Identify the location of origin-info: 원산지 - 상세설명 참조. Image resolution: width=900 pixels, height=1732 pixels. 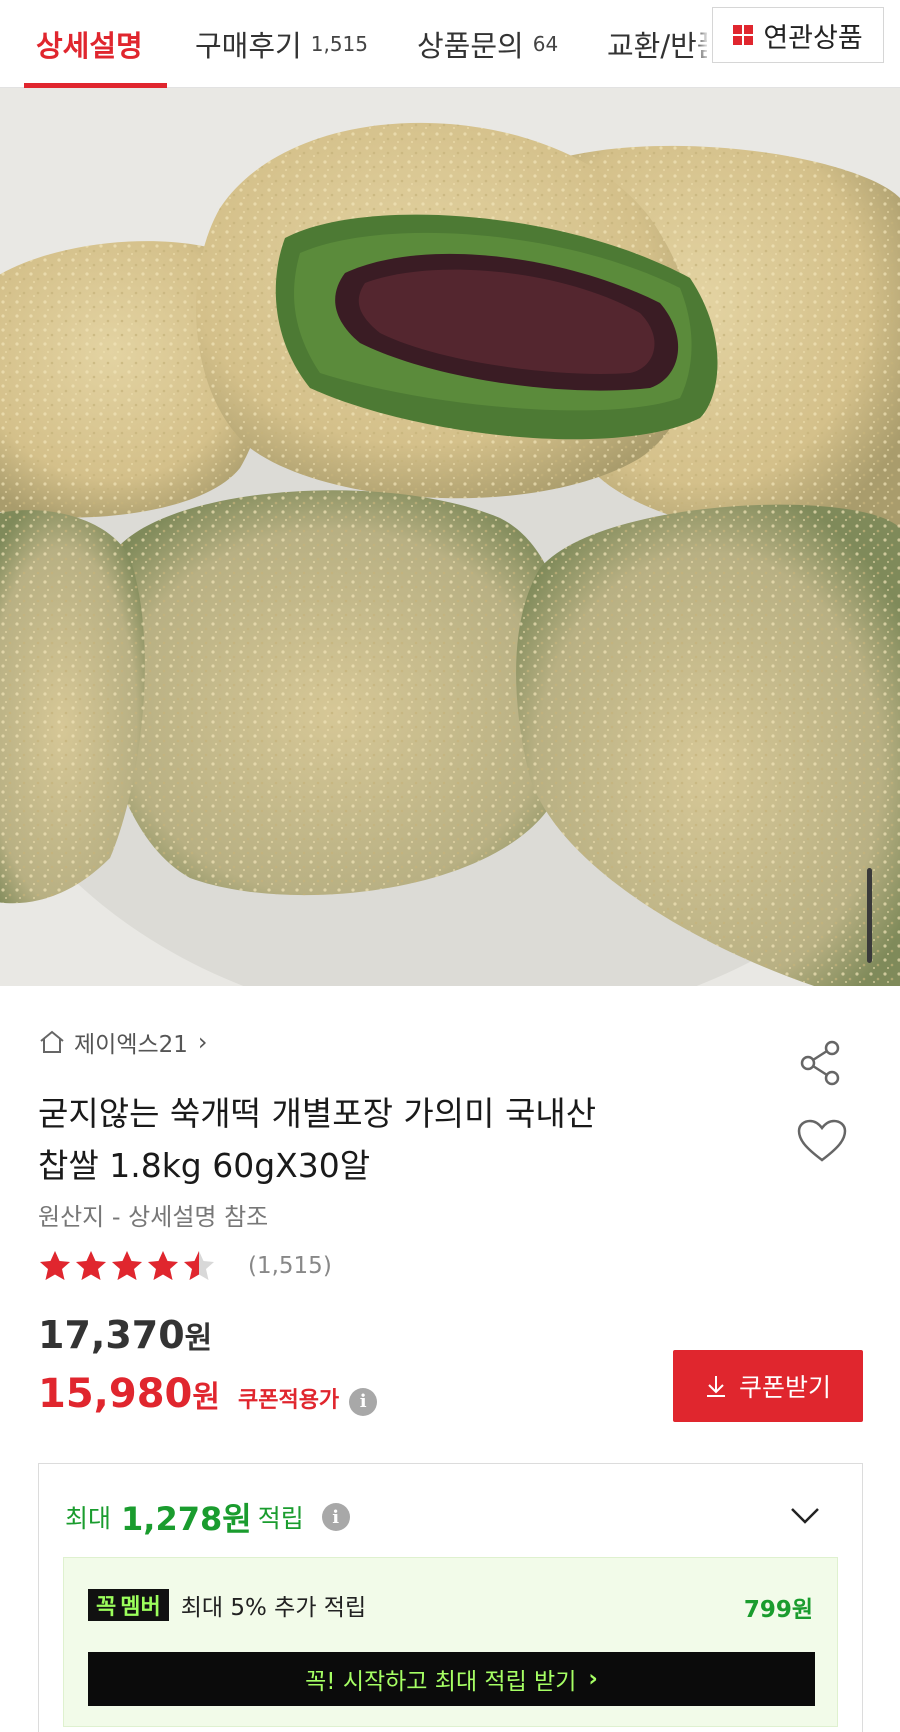
(153, 1217).